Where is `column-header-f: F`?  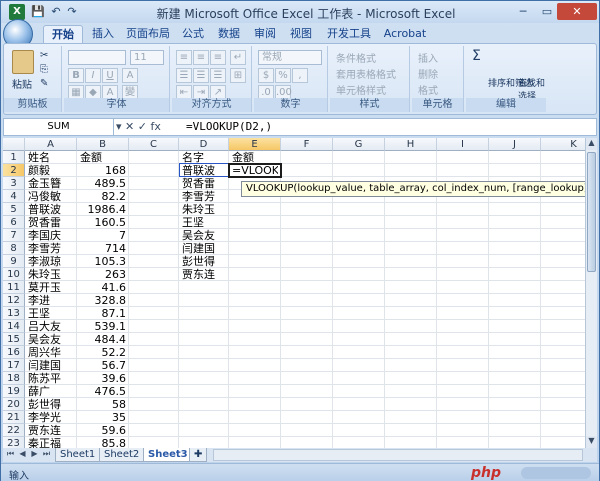
column-header-f: F is located at coordinates (307, 144).